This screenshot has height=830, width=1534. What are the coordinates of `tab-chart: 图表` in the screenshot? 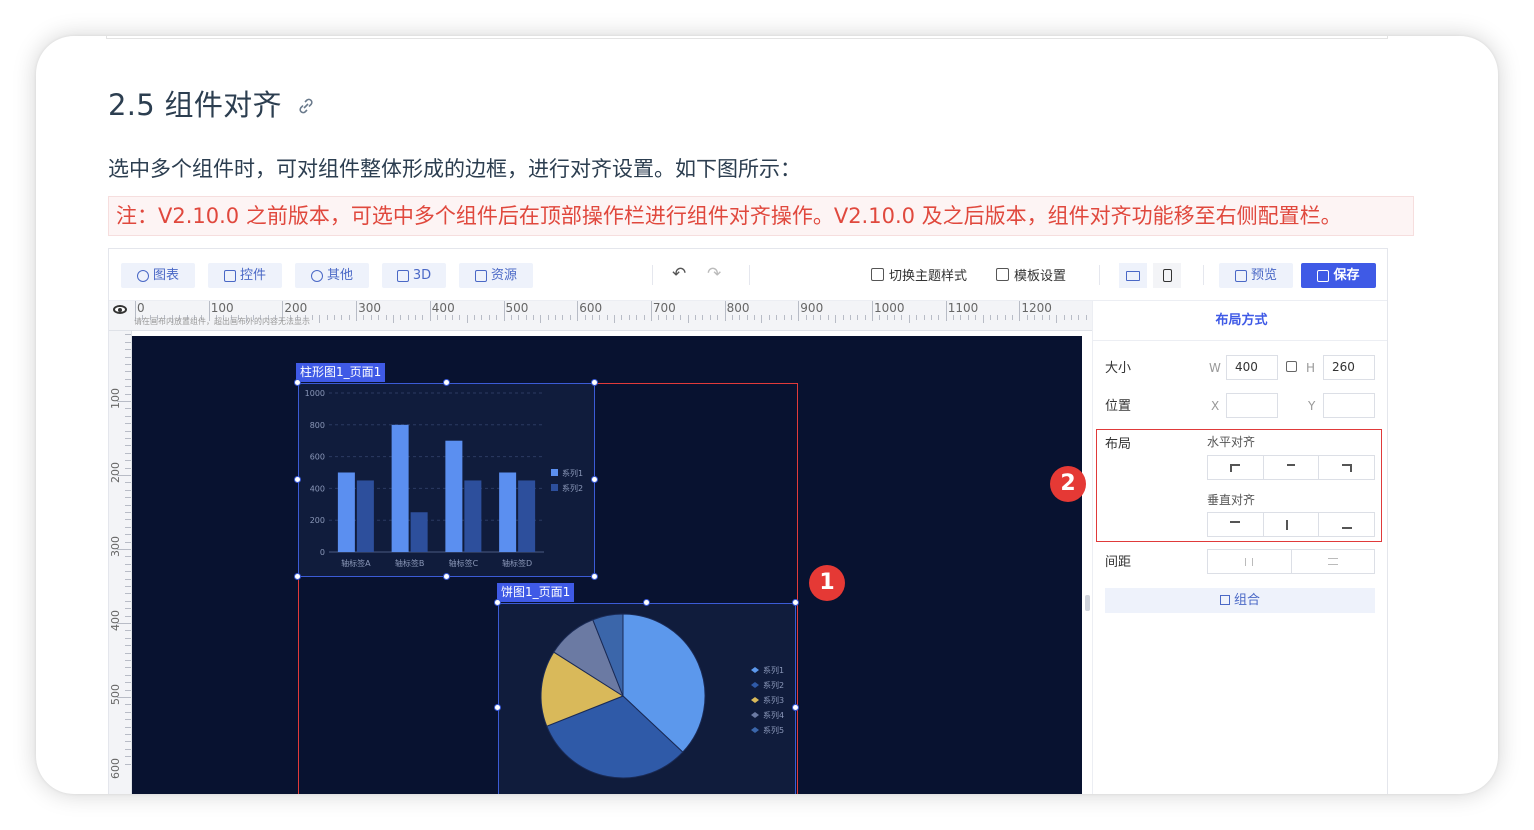 It's located at (158, 275).